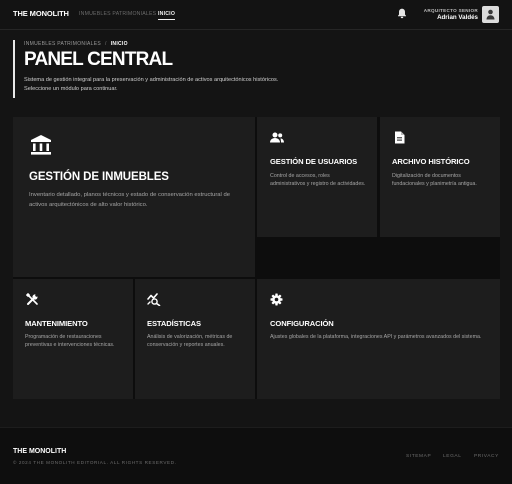 This screenshot has width=512, height=484. Describe the element at coordinates (450, 10) in the screenshot. I see `user-role: ARQUITECTO SENIOR` at that location.